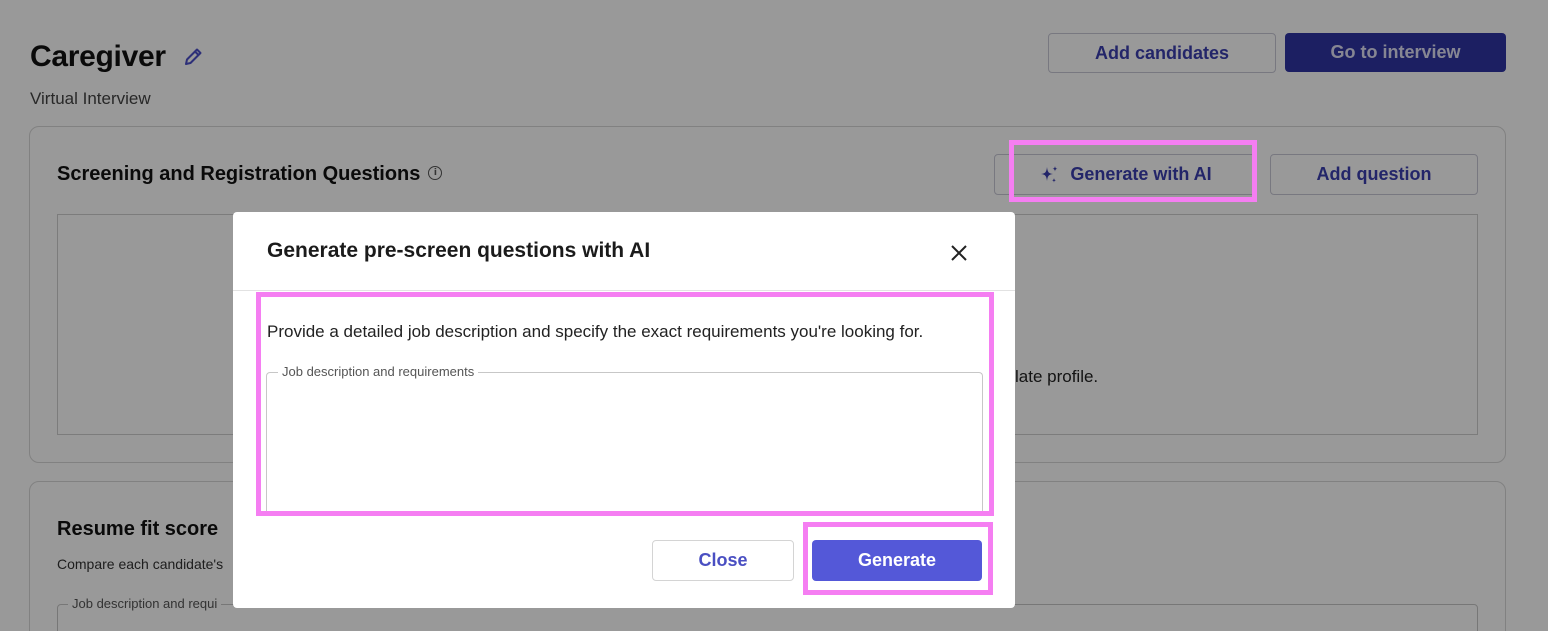  I want to click on close-icon, so click(959, 253).